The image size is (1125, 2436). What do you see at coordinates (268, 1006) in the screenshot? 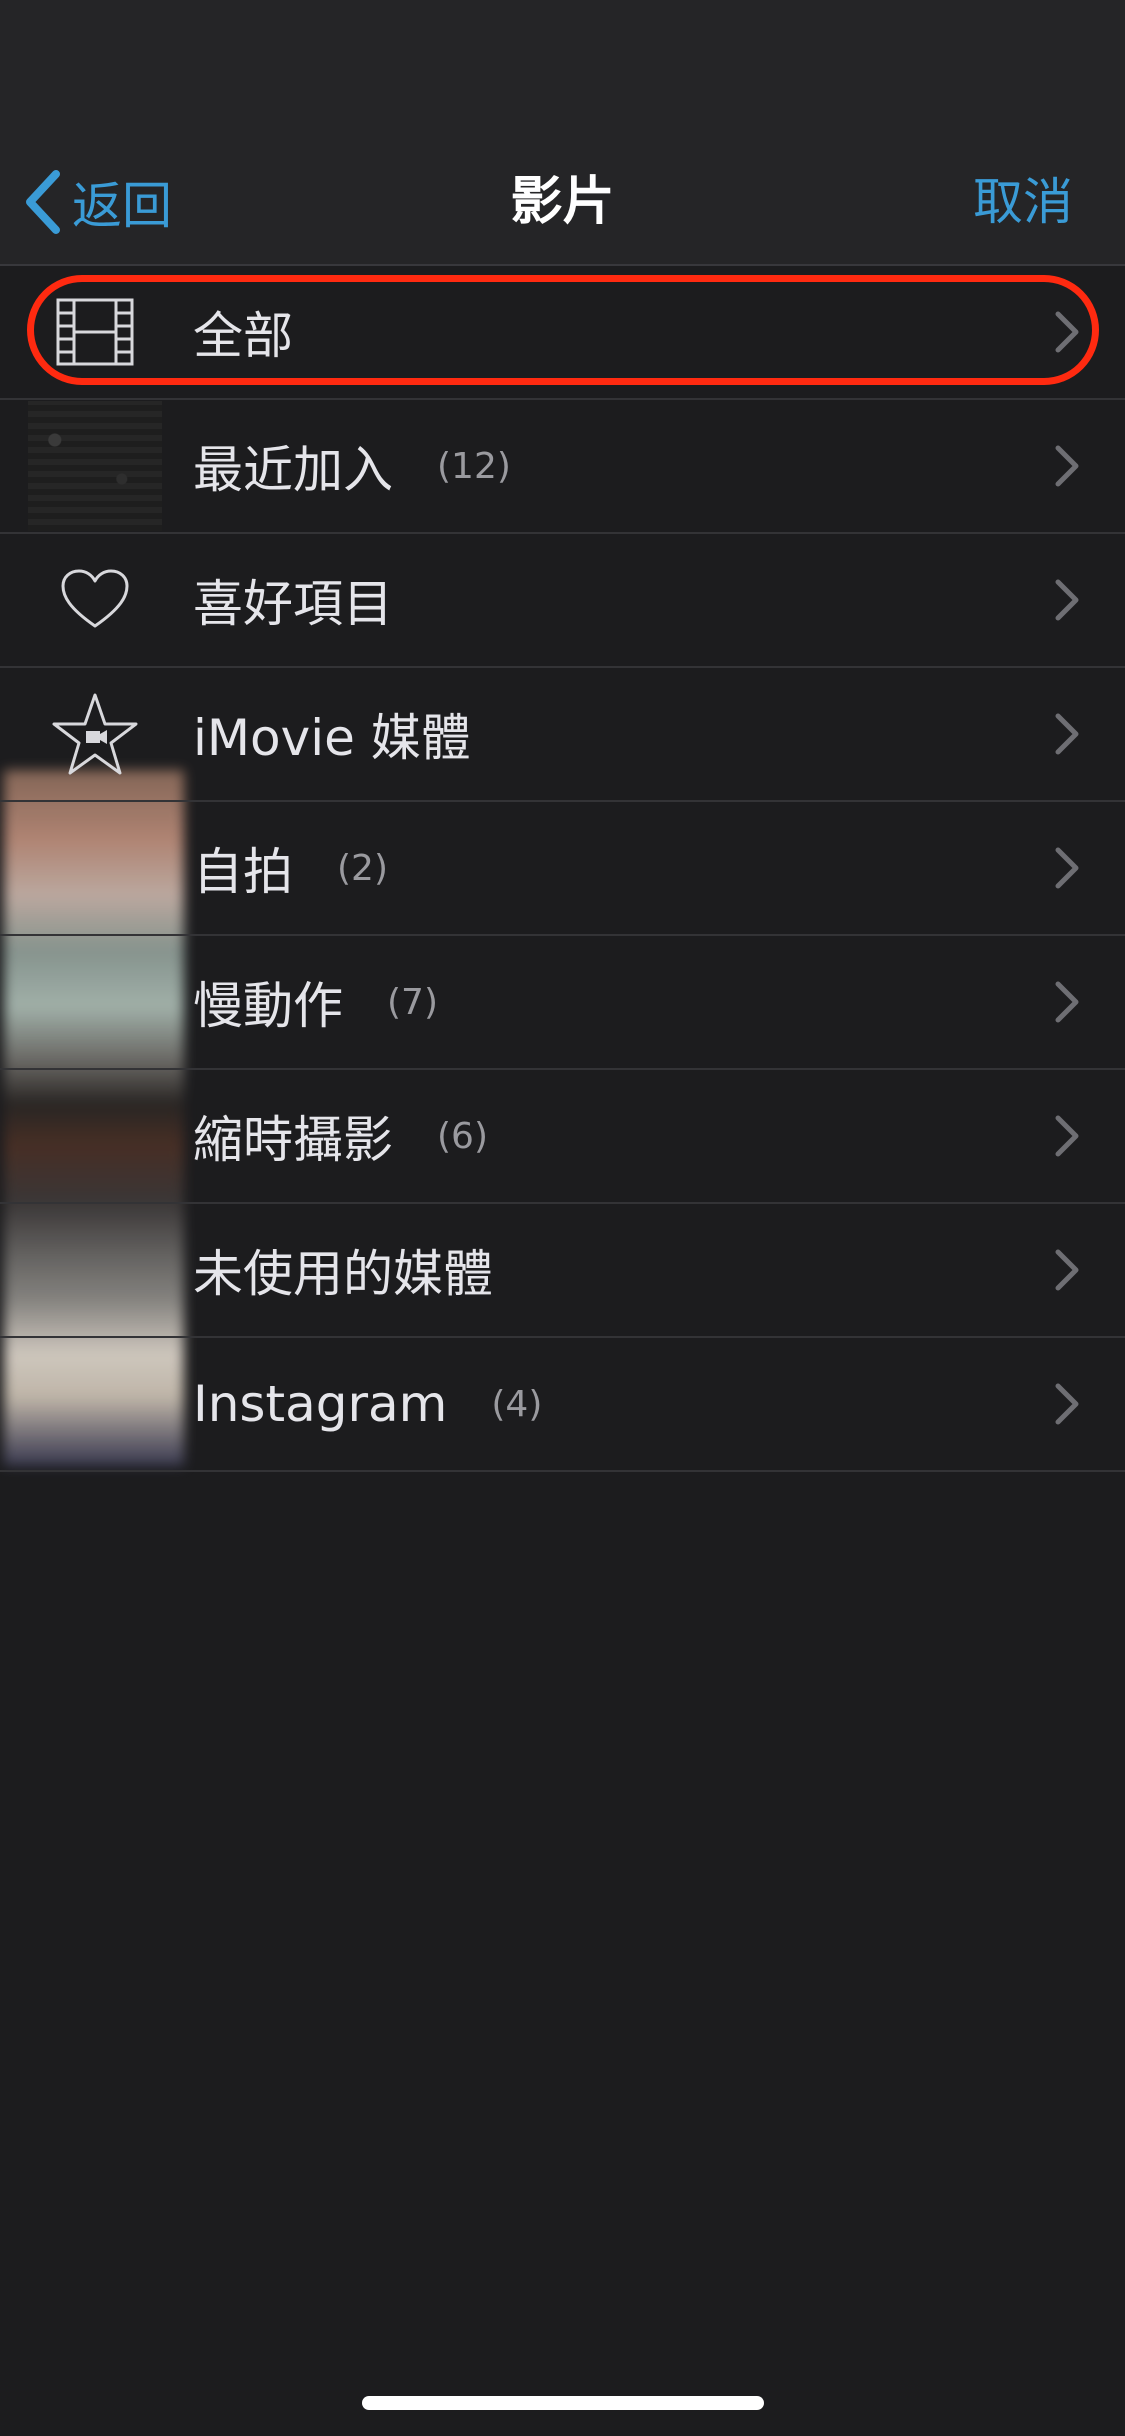
I see `album-label: 慢動作` at bounding box center [268, 1006].